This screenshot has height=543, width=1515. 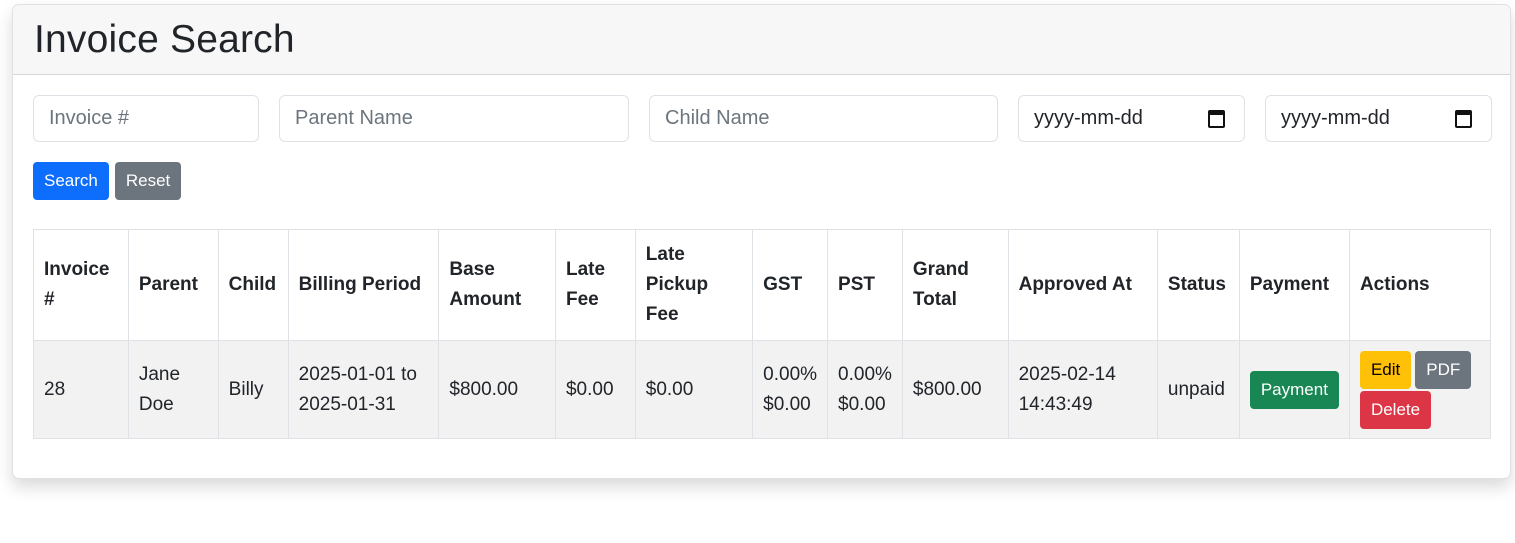 What do you see at coordinates (862, 404) in the screenshot?
I see `pst-amount: $0.00` at bounding box center [862, 404].